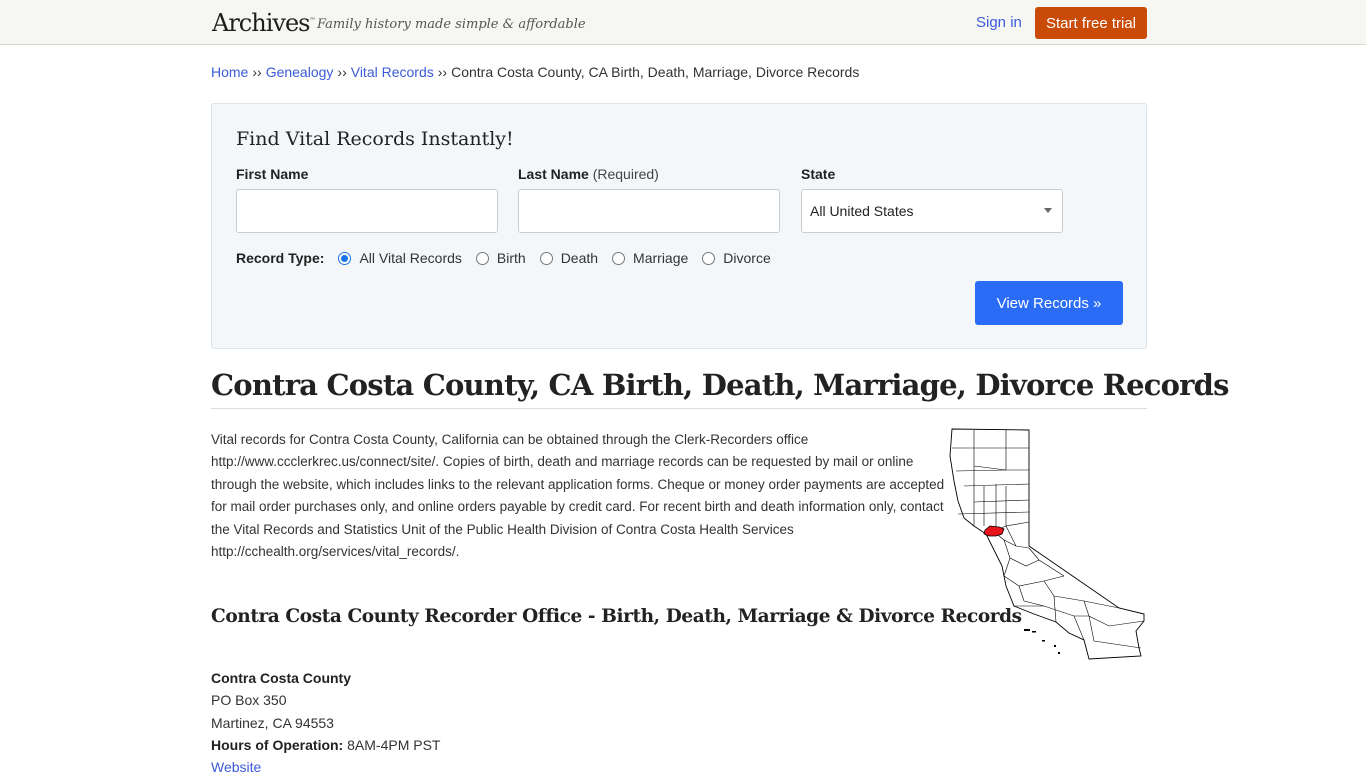 The height and width of the screenshot is (778, 1366). I want to click on last-name-label: Last Name (Required), so click(588, 174).